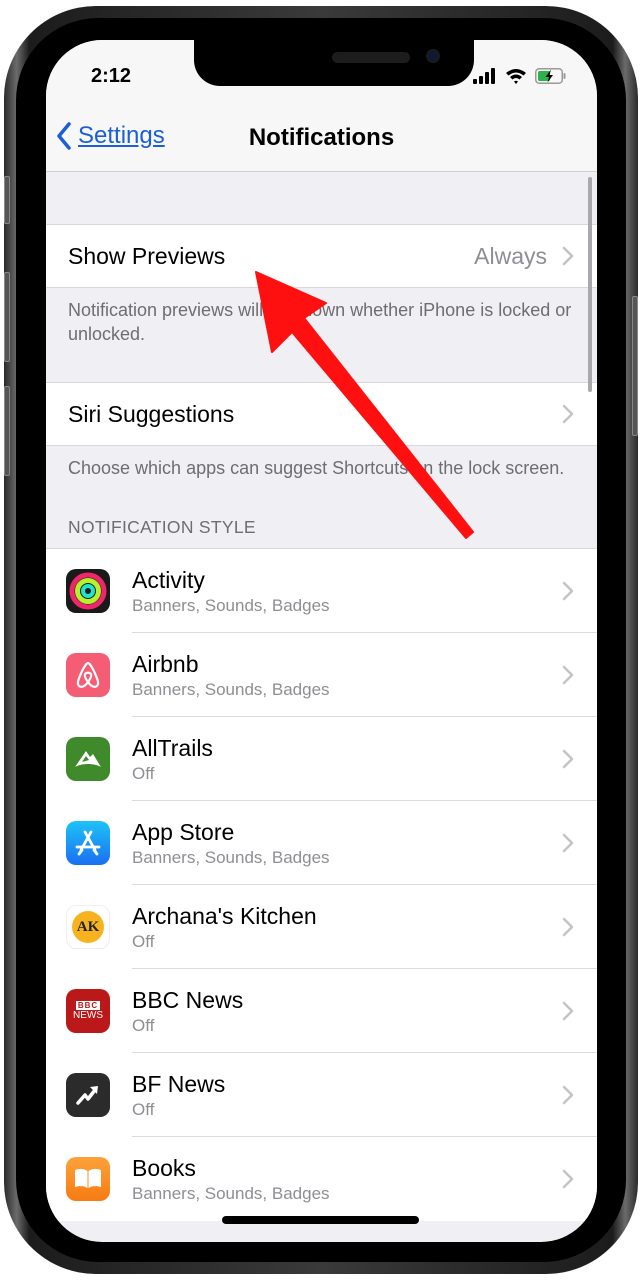 This screenshot has height=1280, width=642. I want to click on cellular-signal-icon, so click(484, 76).